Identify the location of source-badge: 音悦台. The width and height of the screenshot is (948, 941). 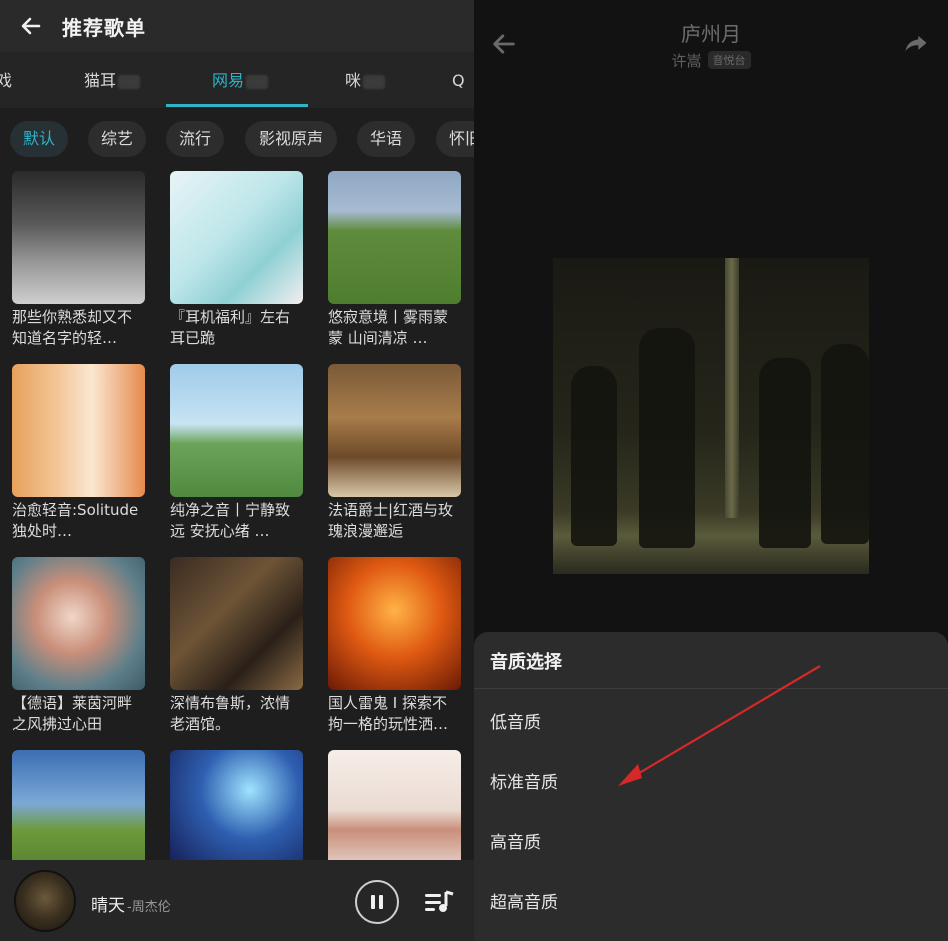
(729, 60).